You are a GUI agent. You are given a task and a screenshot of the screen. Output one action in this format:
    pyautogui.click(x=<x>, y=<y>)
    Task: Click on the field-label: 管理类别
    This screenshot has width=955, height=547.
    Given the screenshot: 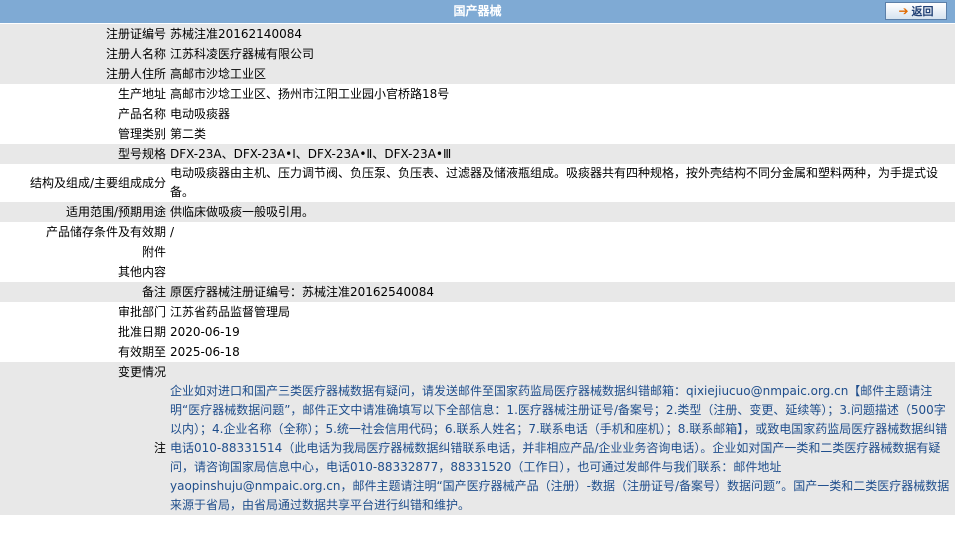 What is the action you would take?
    pyautogui.click(x=84, y=134)
    